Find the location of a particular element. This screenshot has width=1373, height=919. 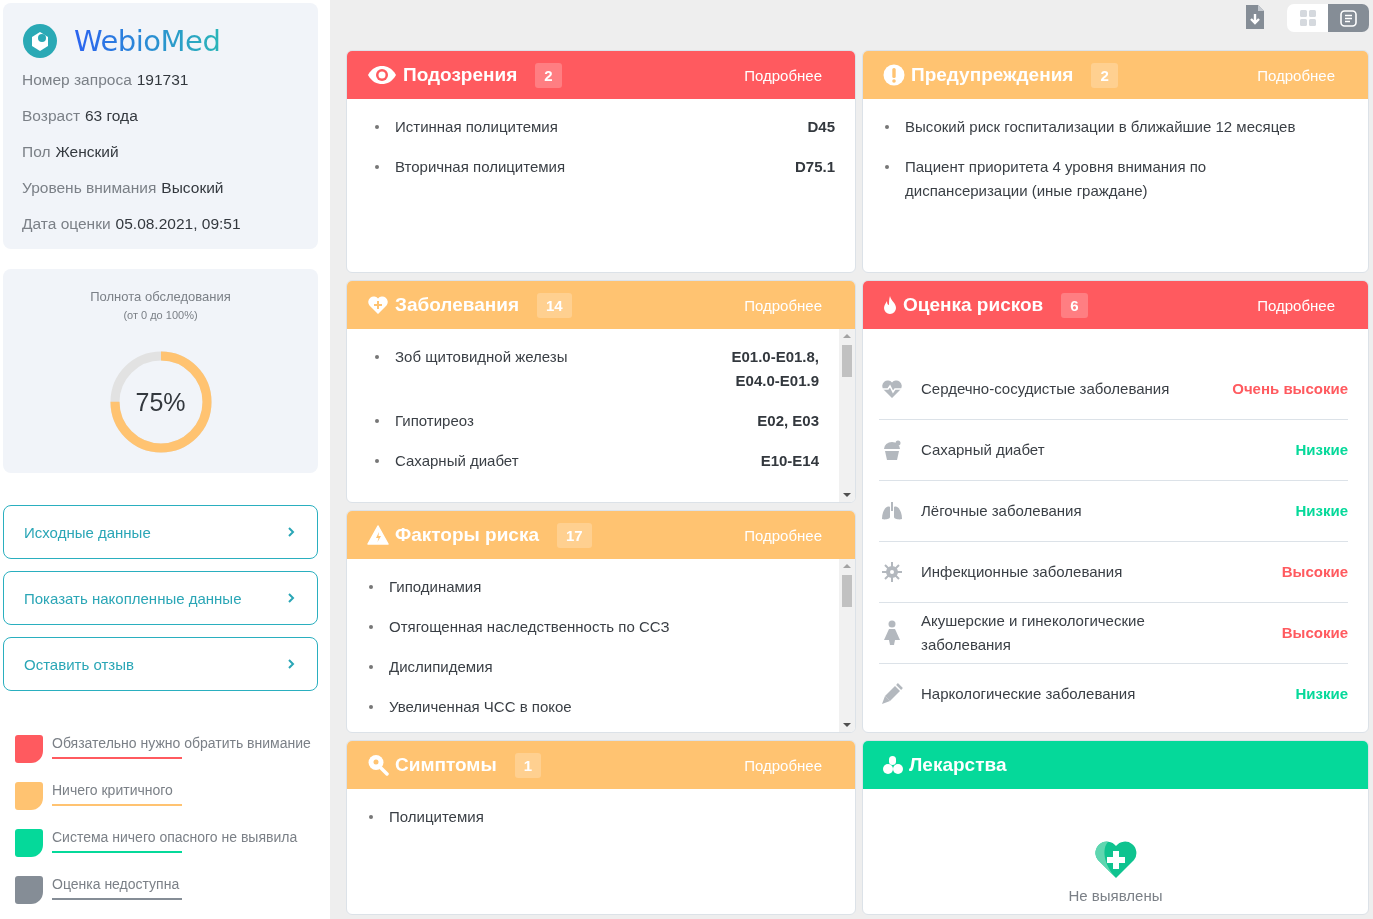

nav-button: Показать накопленные данные is located at coordinates (160, 598).